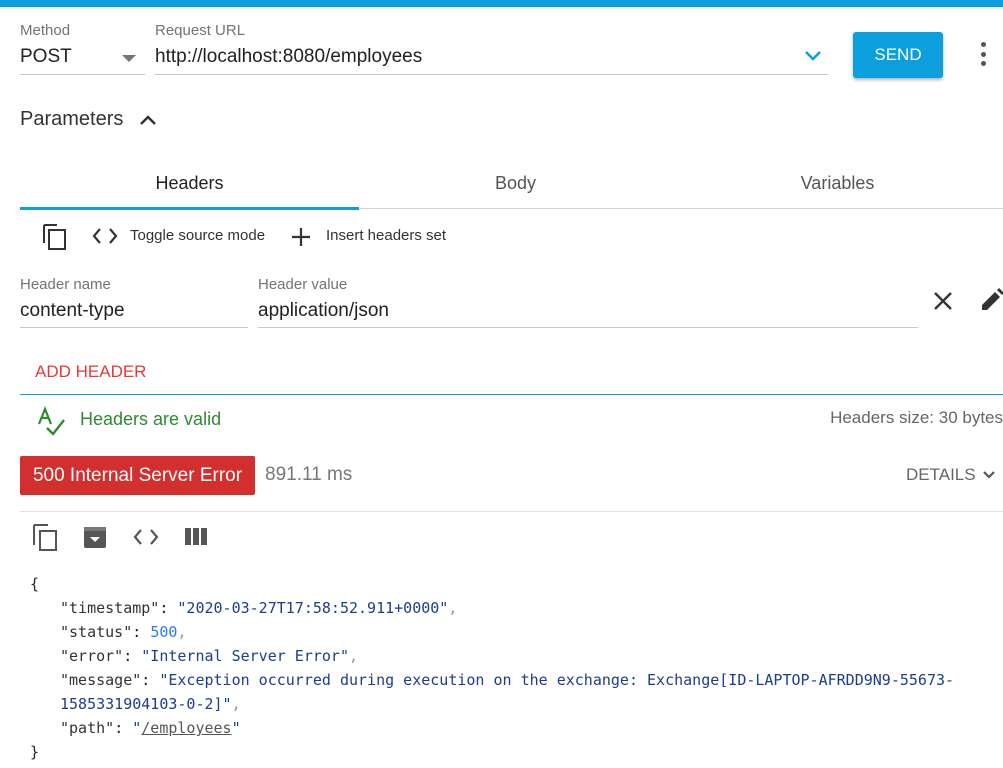 The image size is (1003, 768). What do you see at coordinates (288, 57) in the screenshot?
I see `url-input: http://localhost:8080/employees` at bounding box center [288, 57].